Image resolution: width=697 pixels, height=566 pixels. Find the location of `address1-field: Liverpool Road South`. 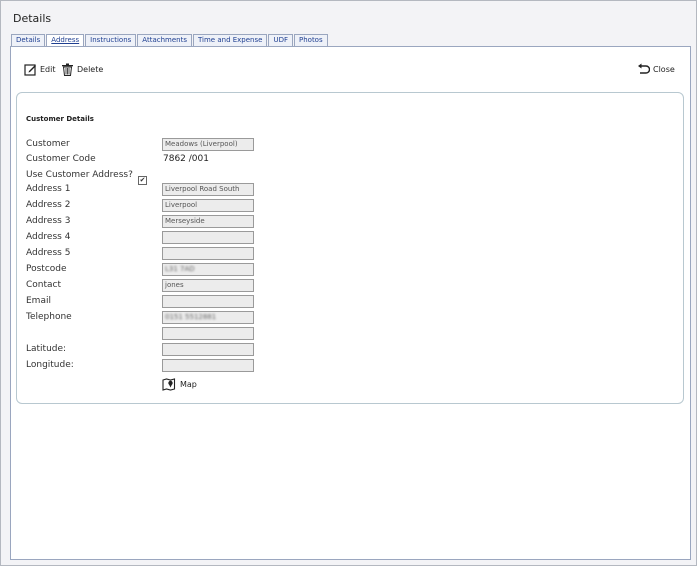

address1-field: Liverpool Road South is located at coordinates (208, 189).